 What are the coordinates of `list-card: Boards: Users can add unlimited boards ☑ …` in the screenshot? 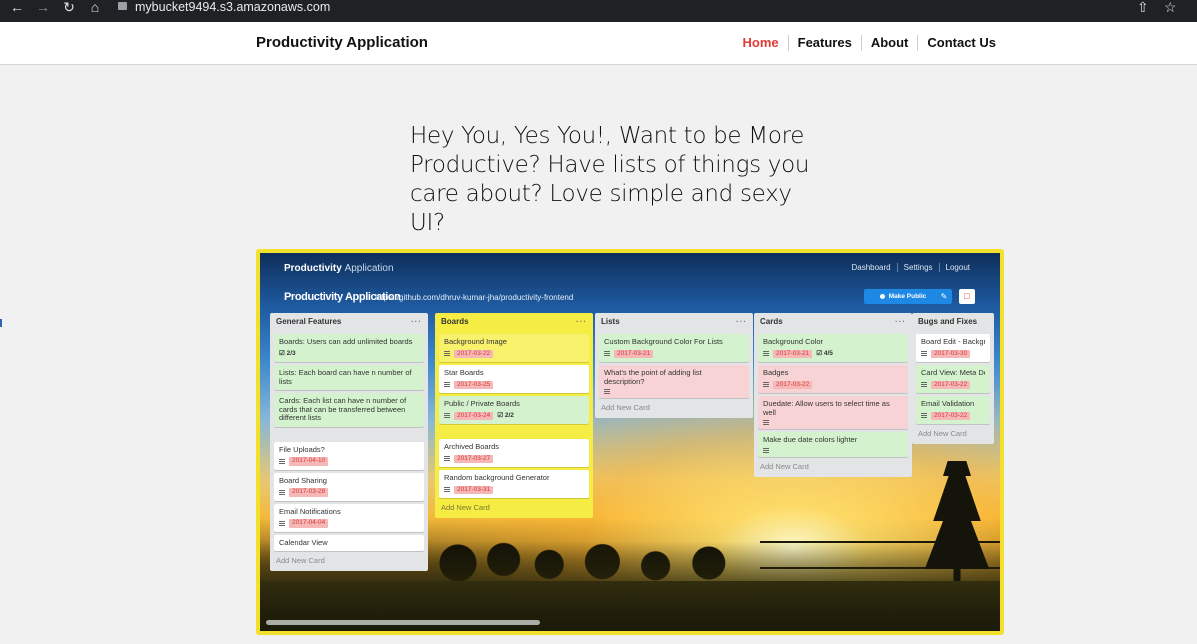 It's located at (349, 348).